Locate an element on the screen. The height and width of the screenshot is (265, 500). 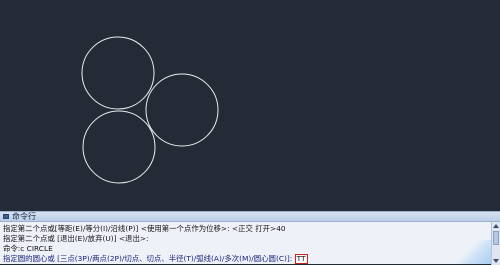
command-history-line: 命令:c CIRCLE is located at coordinates (28, 248).